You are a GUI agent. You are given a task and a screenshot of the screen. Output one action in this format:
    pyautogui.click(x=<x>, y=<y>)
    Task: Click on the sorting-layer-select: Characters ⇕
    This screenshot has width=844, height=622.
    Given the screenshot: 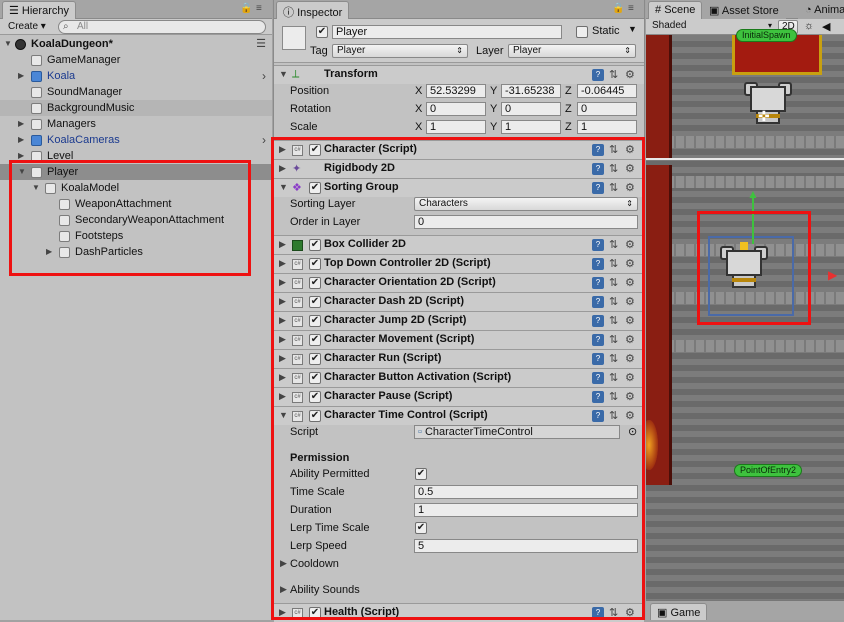 What is the action you would take?
    pyautogui.click(x=526, y=204)
    